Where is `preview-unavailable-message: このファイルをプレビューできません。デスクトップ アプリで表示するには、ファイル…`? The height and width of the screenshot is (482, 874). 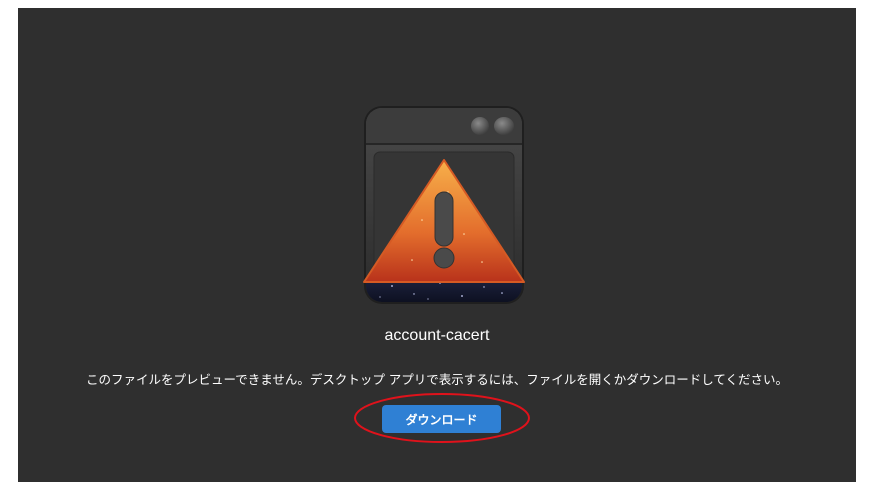 preview-unavailable-message: このファイルをプレビューできません。デスクトップ アプリで表示するには、ファイル… is located at coordinates (437, 379).